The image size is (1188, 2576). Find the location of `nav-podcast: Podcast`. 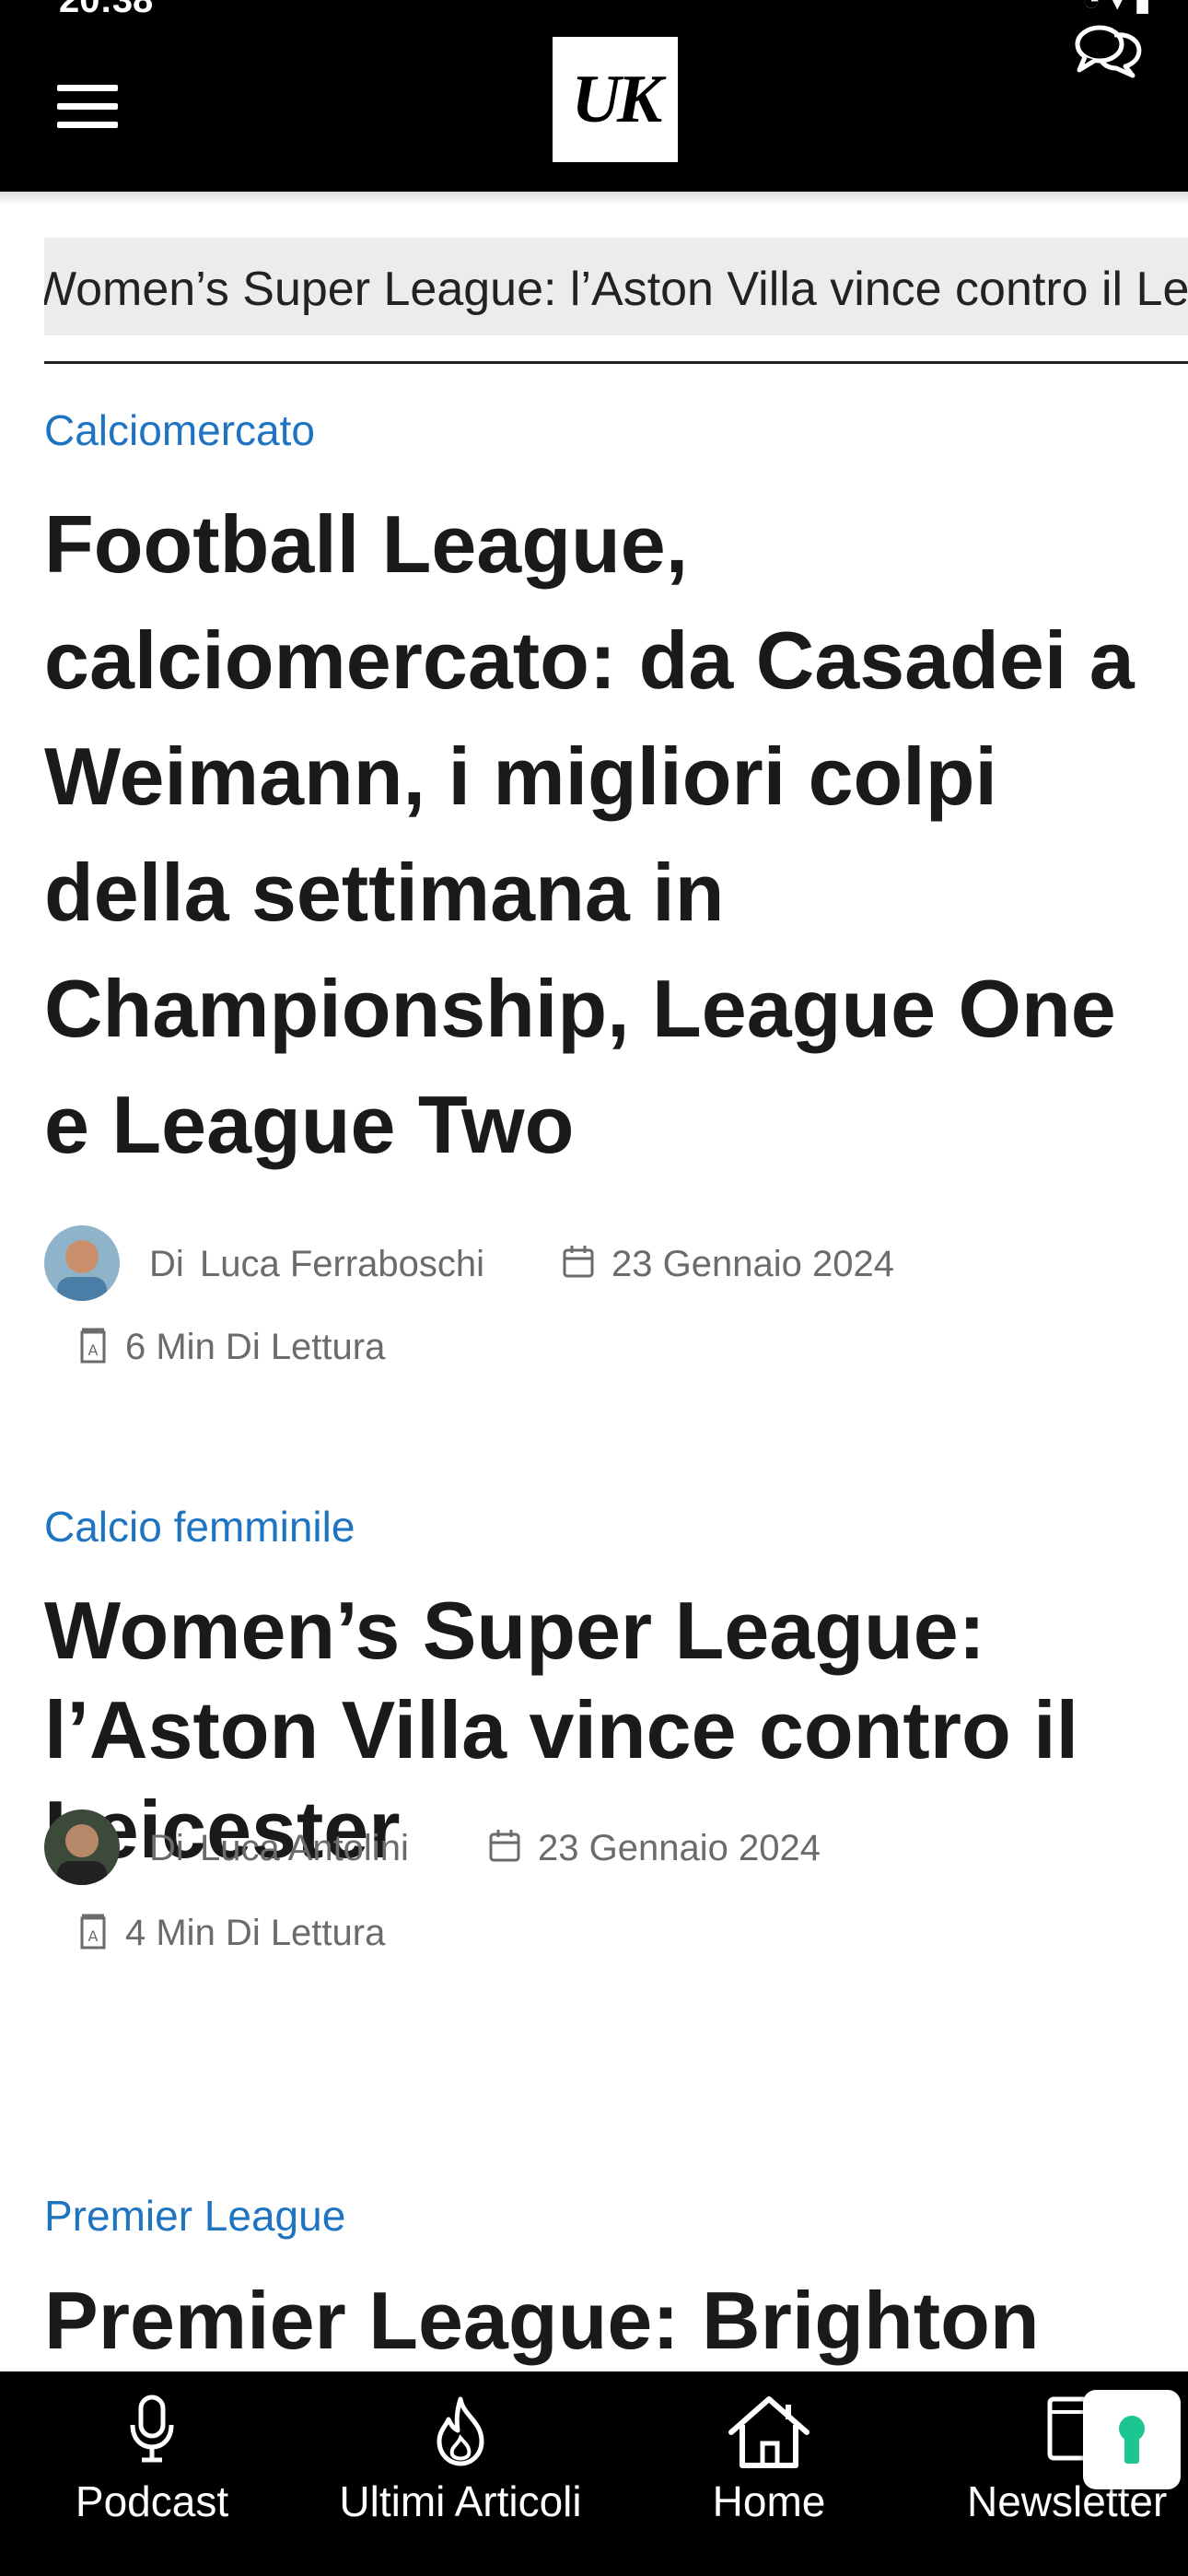

nav-podcast: Podcast is located at coordinates (152, 2473).